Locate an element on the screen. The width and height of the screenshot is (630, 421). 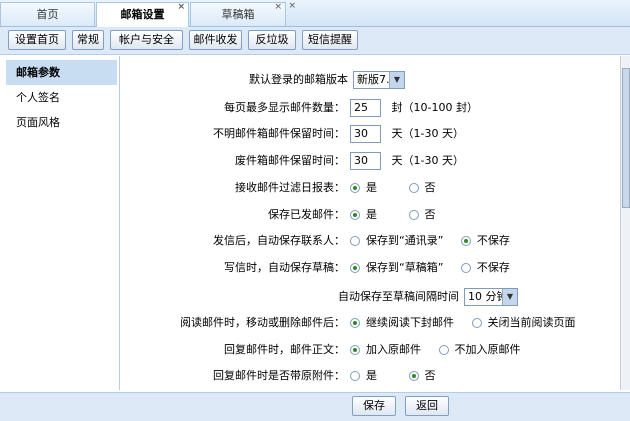
after-move-row: 阅读邮件时，移动或删除邮件后： 继续阅读下封邮件 关闭当前阅读页面 is located at coordinates (370, 323).